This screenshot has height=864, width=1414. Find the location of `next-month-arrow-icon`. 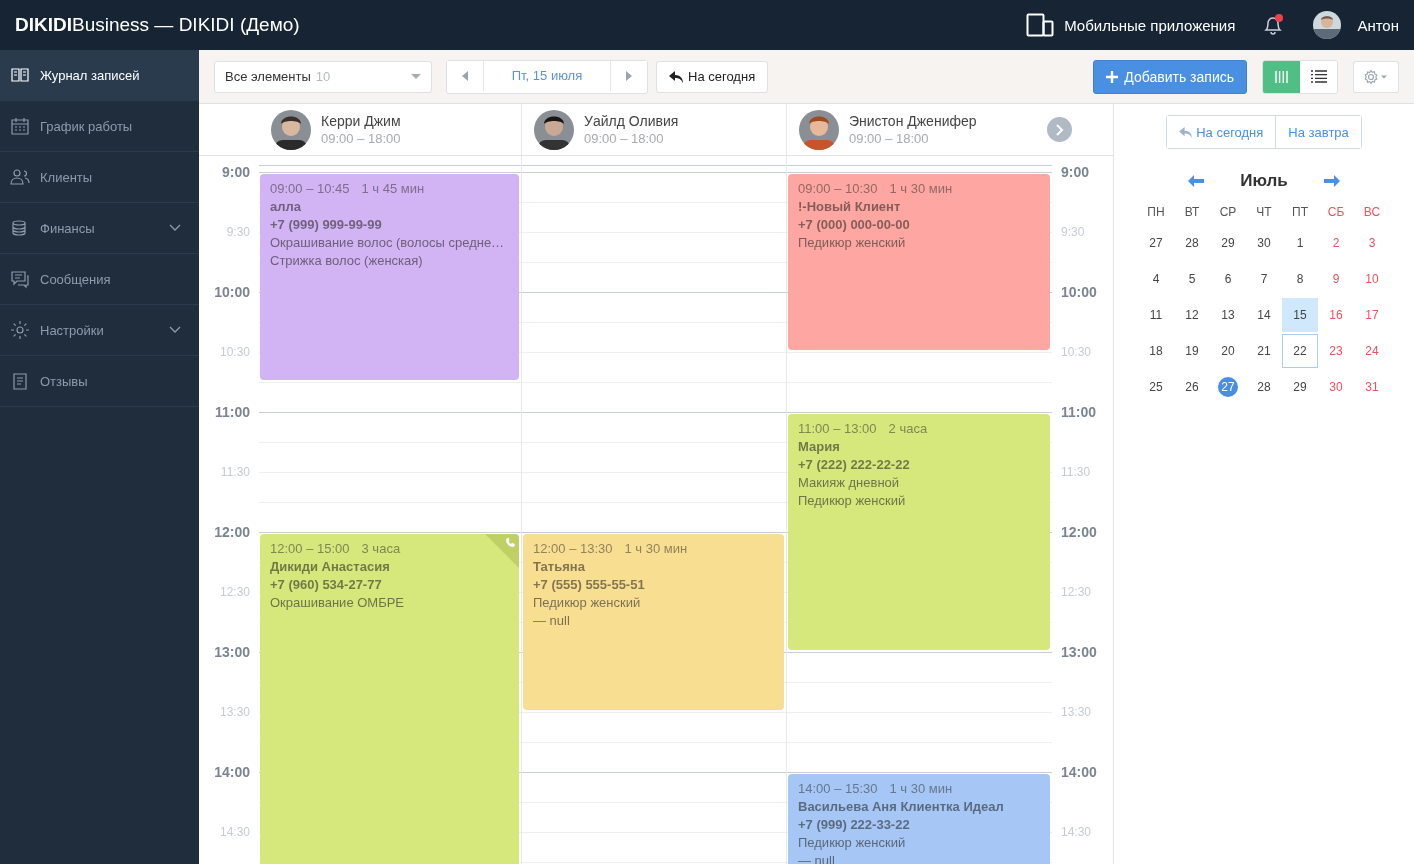

next-month-arrow-icon is located at coordinates (1332, 181).